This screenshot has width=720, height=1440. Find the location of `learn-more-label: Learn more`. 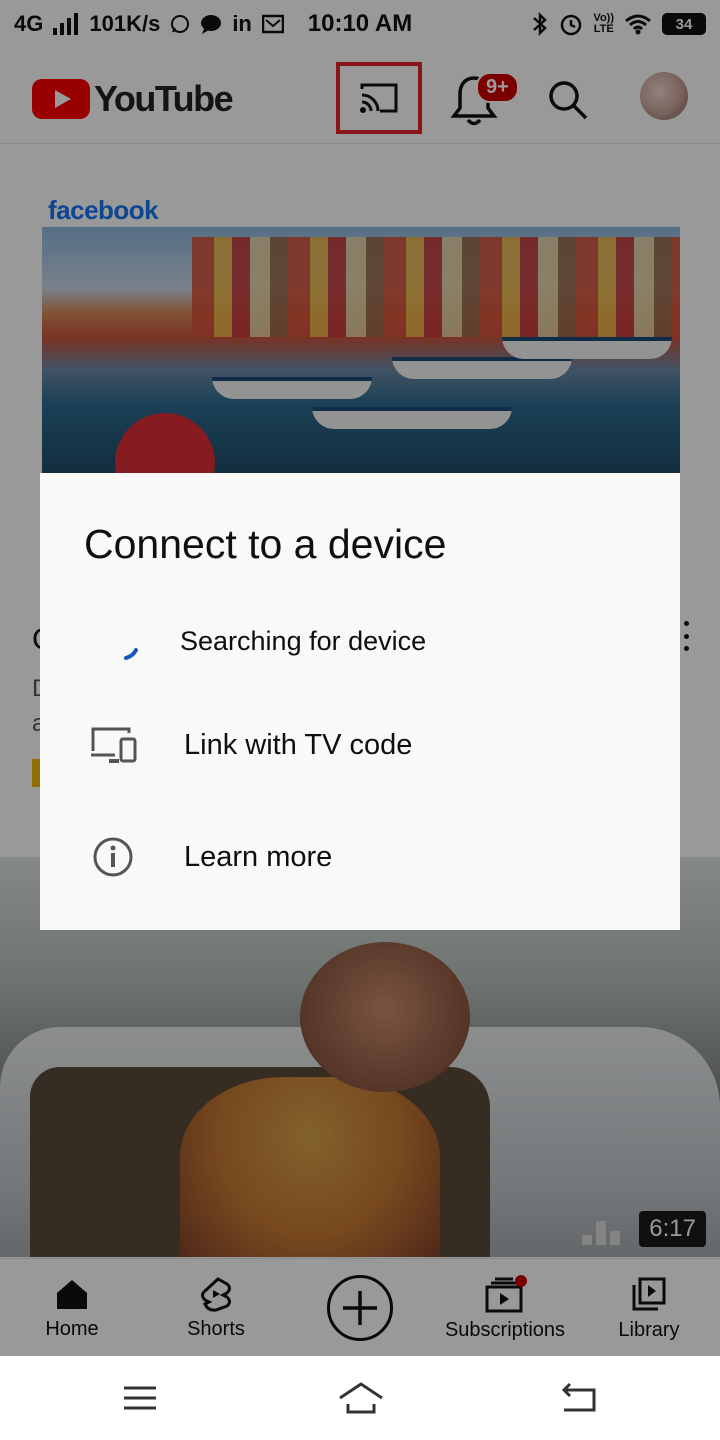

learn-more-label: Learn more is located at coordinates (258, 856).